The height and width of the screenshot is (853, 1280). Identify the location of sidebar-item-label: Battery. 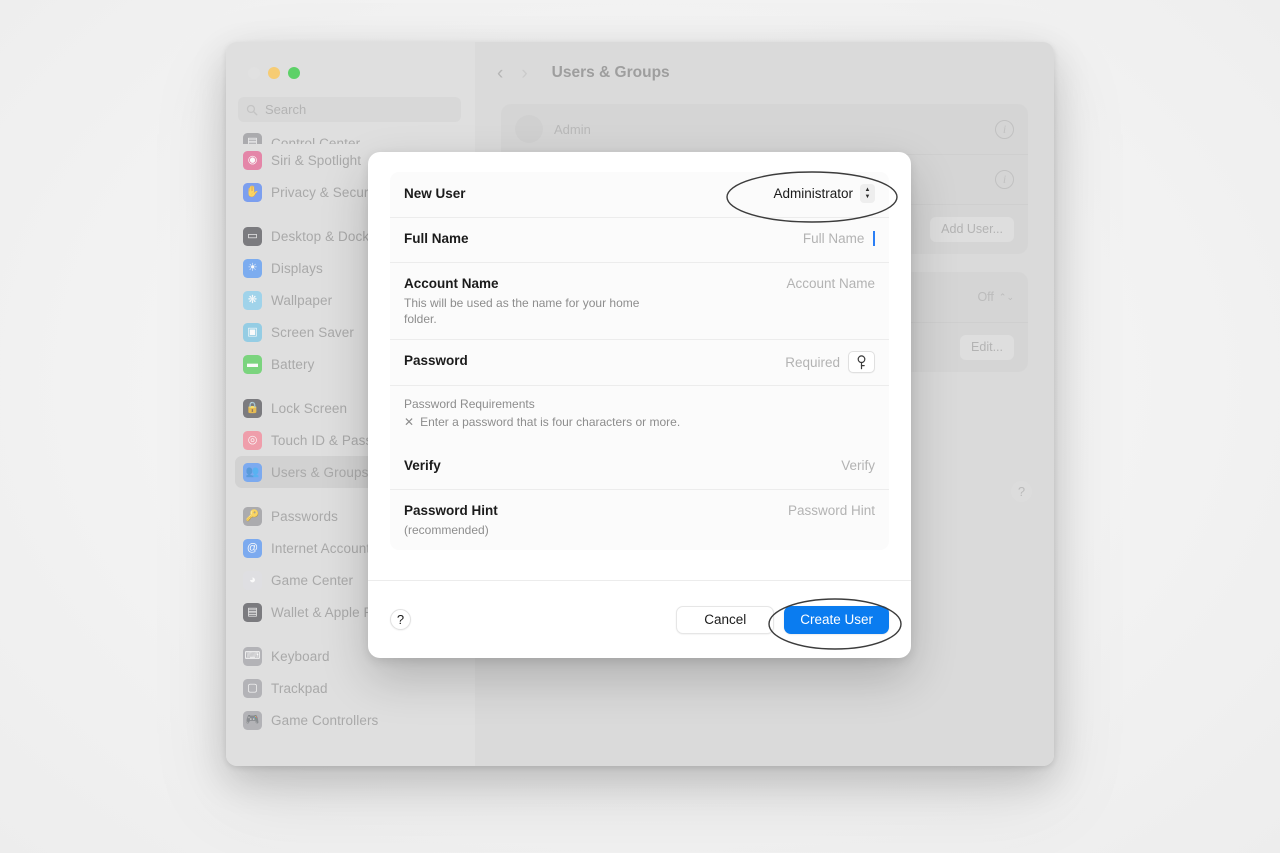
(293, 364).